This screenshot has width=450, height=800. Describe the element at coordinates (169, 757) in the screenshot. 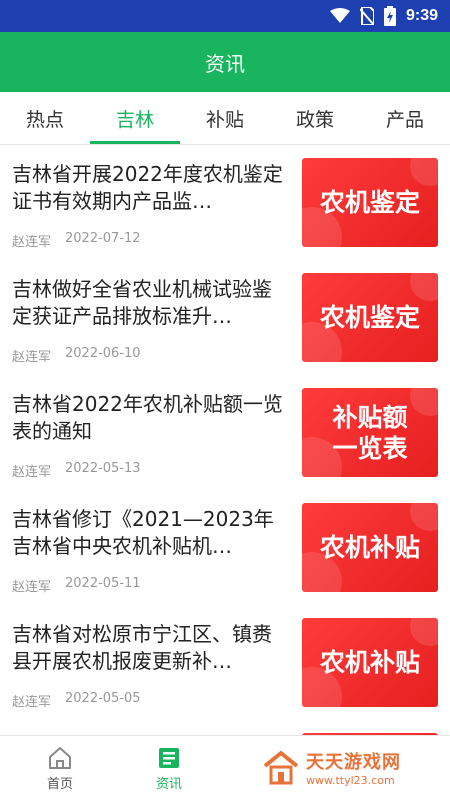

I see `news-icon` at that location.